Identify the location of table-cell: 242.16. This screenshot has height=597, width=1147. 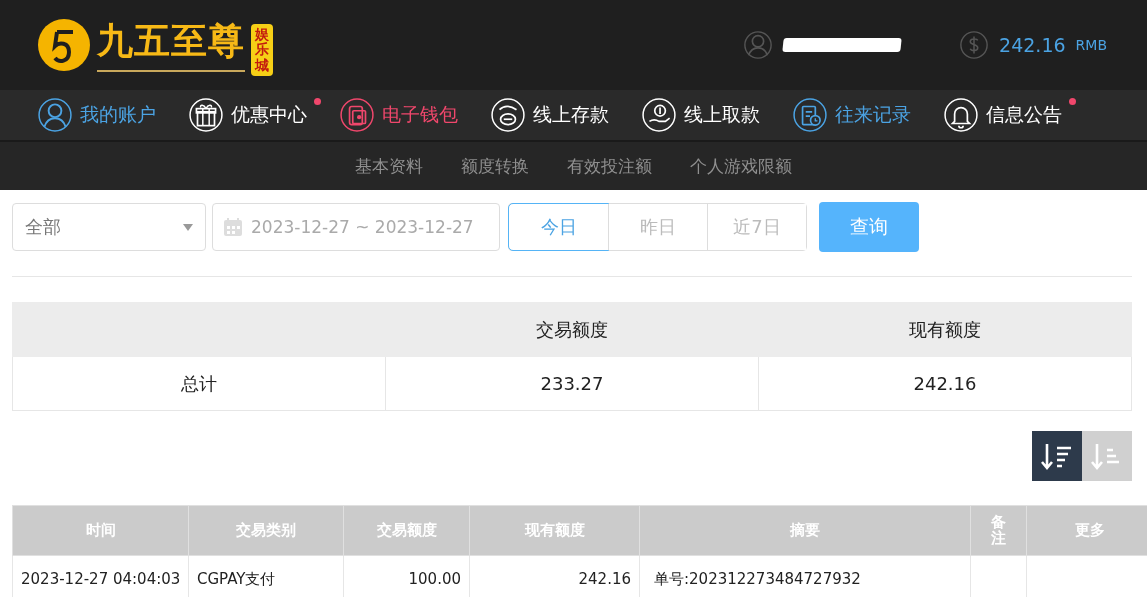
(945, 383).